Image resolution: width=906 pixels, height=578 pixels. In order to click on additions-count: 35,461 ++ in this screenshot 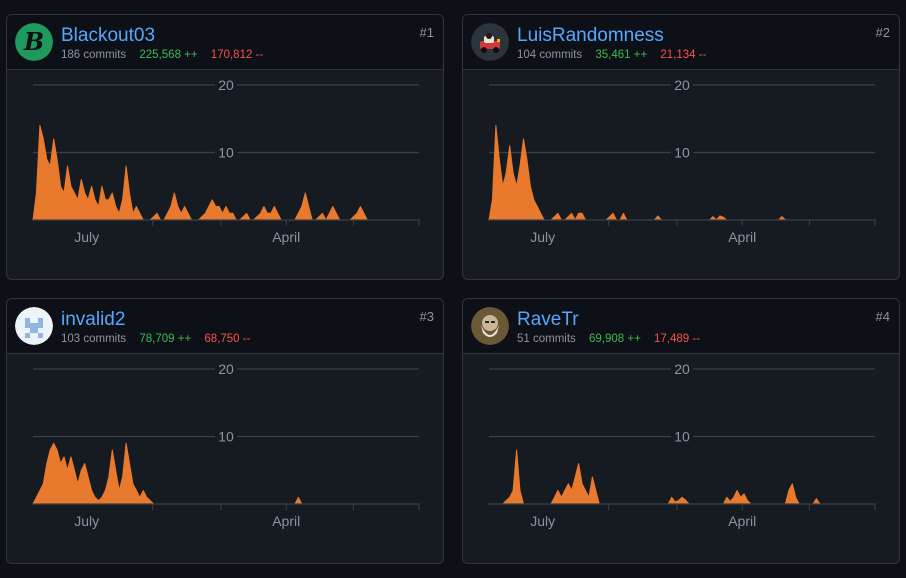, I will do `click(621, 55)`.